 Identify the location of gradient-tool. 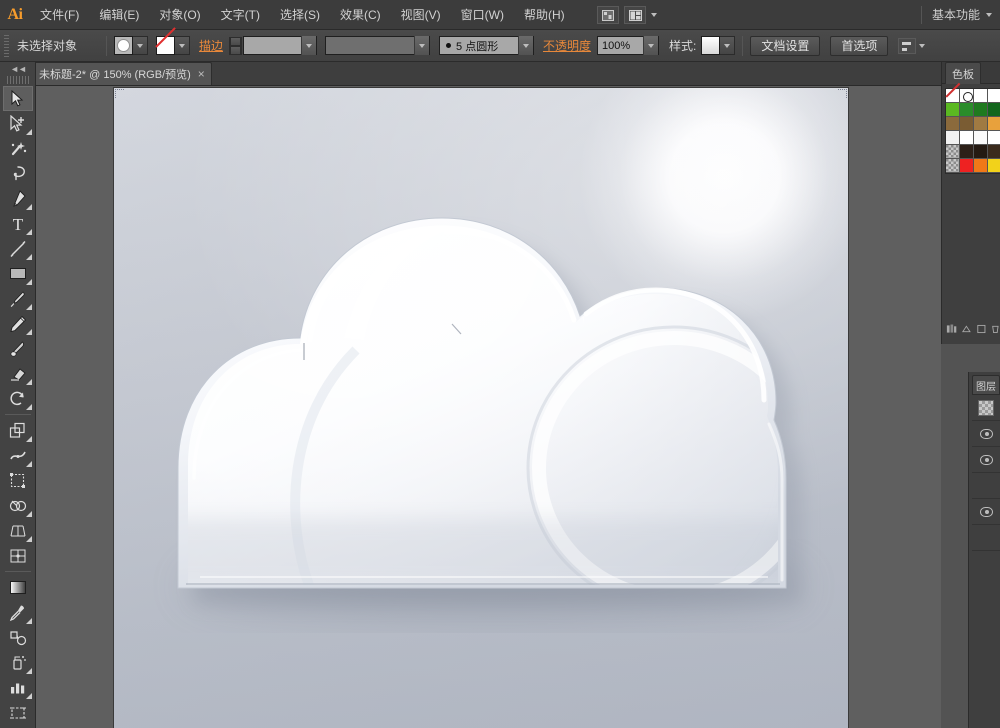
(18, 587).